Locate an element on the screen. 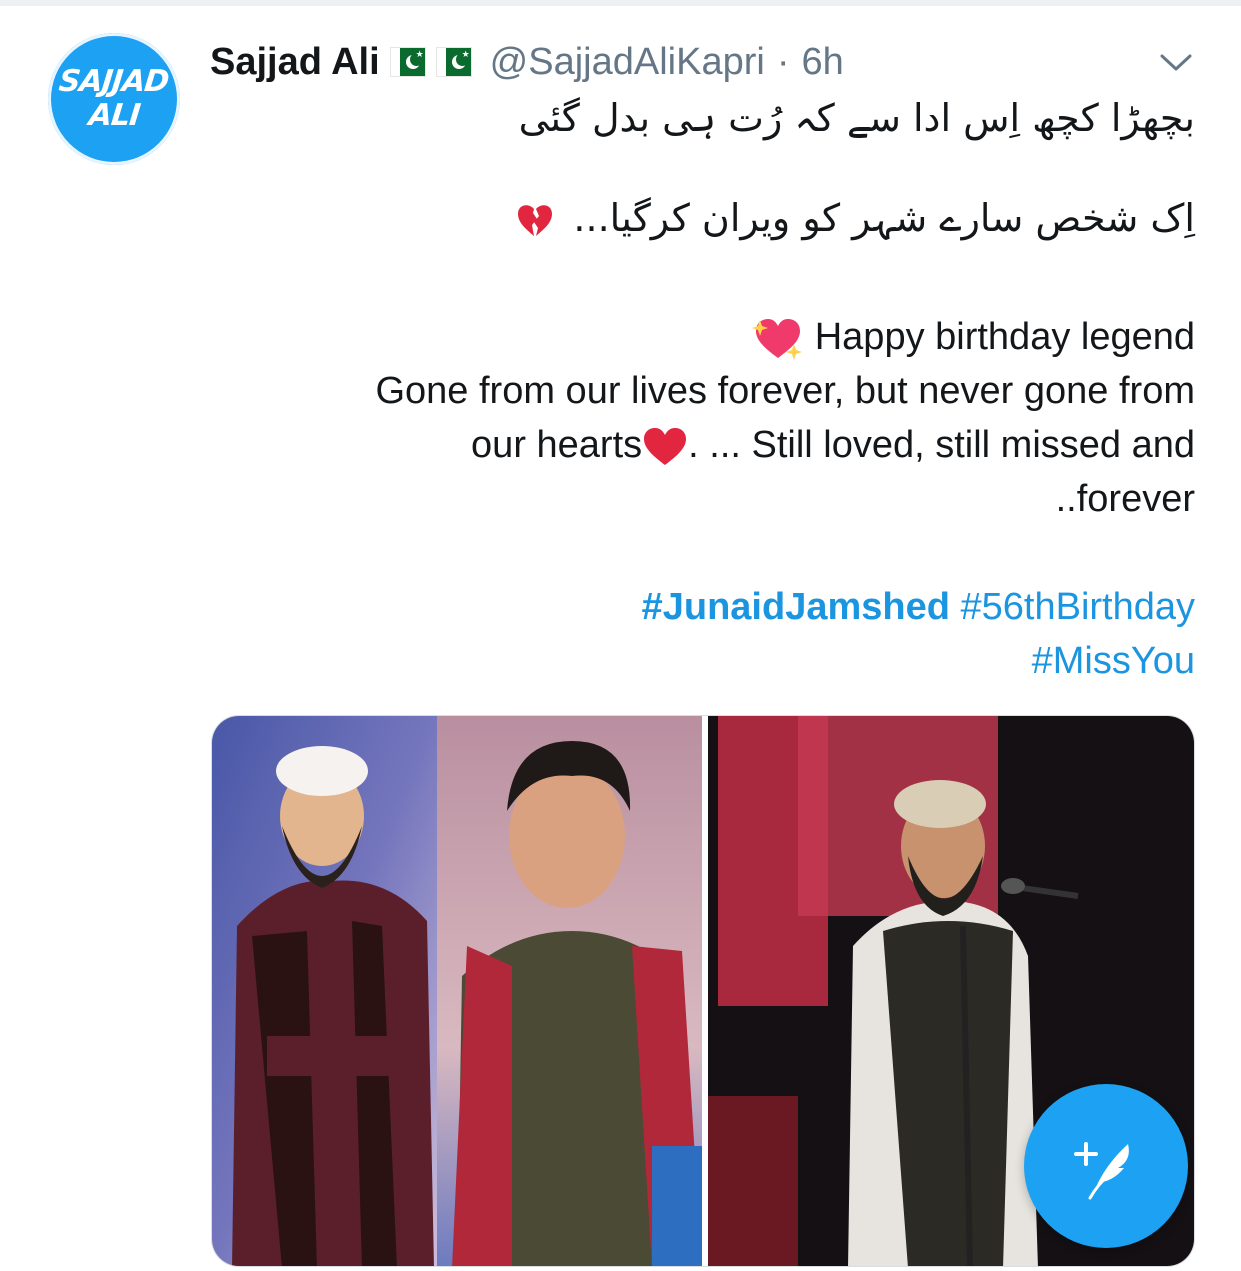 The height and width of the screenshot is (1271, 1241). display-name: Sajjad Ali is located at coordinates (295, 62).